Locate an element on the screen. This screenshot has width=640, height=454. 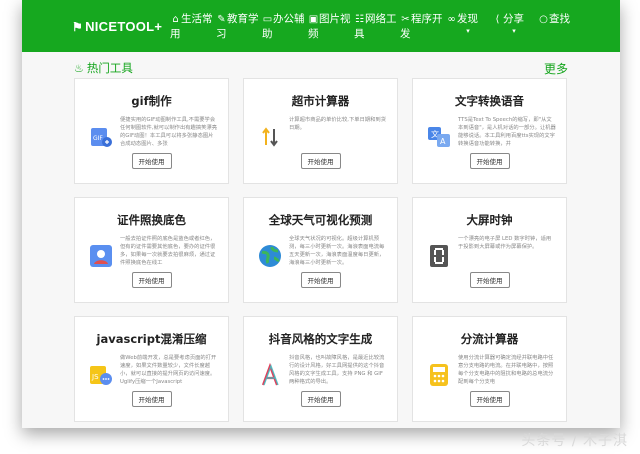
site-logo: ⚑ NICETOOL+ is located at coordinates (93, 17).